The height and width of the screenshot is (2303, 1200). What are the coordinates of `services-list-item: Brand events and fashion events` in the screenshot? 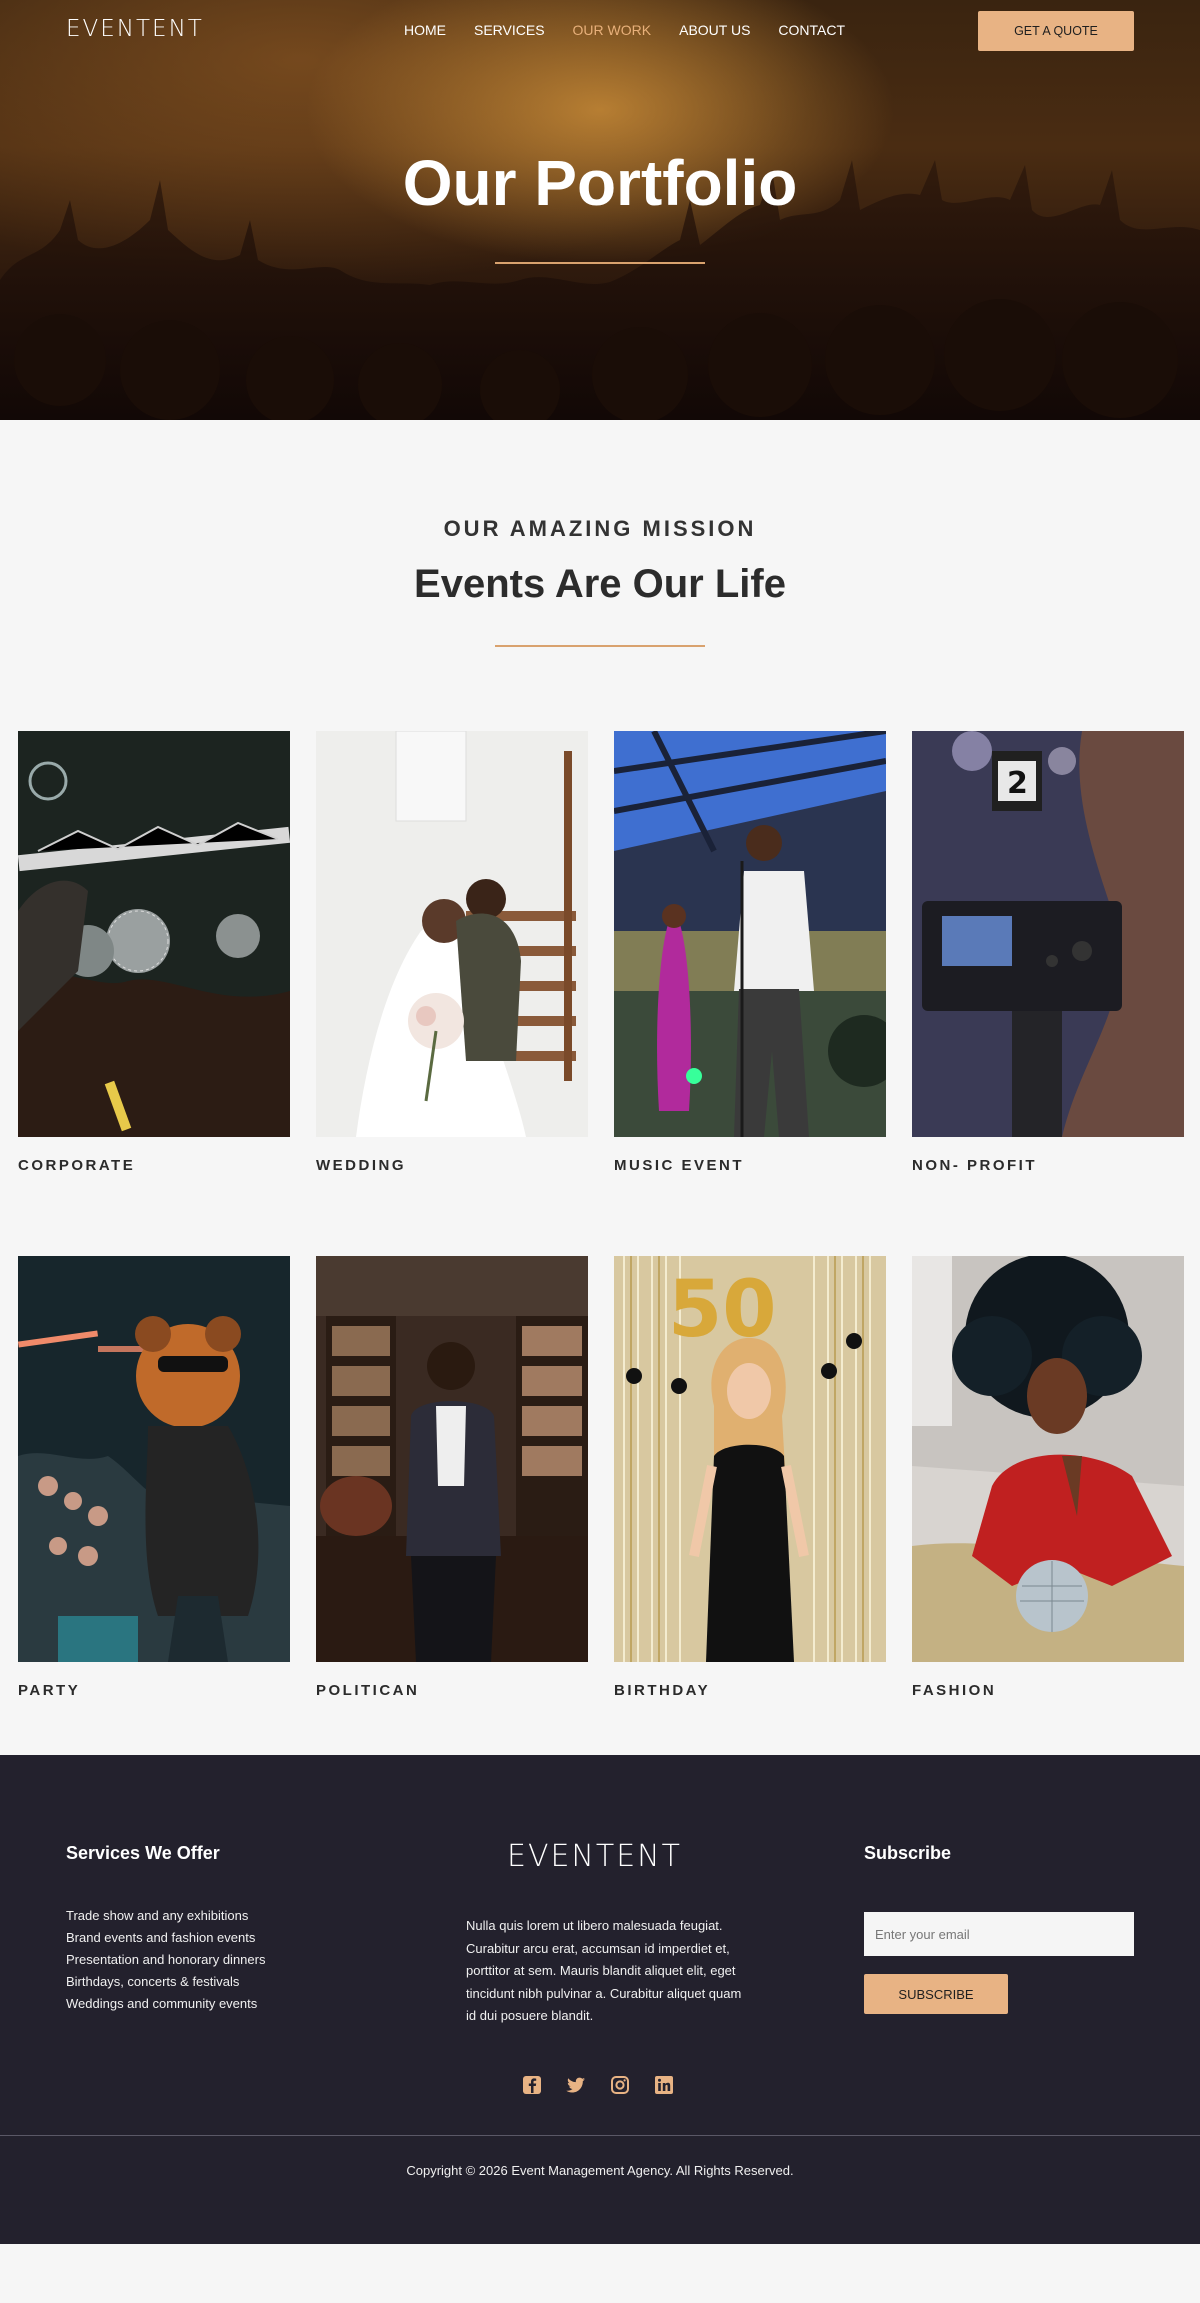 It's located at (161, 1937).